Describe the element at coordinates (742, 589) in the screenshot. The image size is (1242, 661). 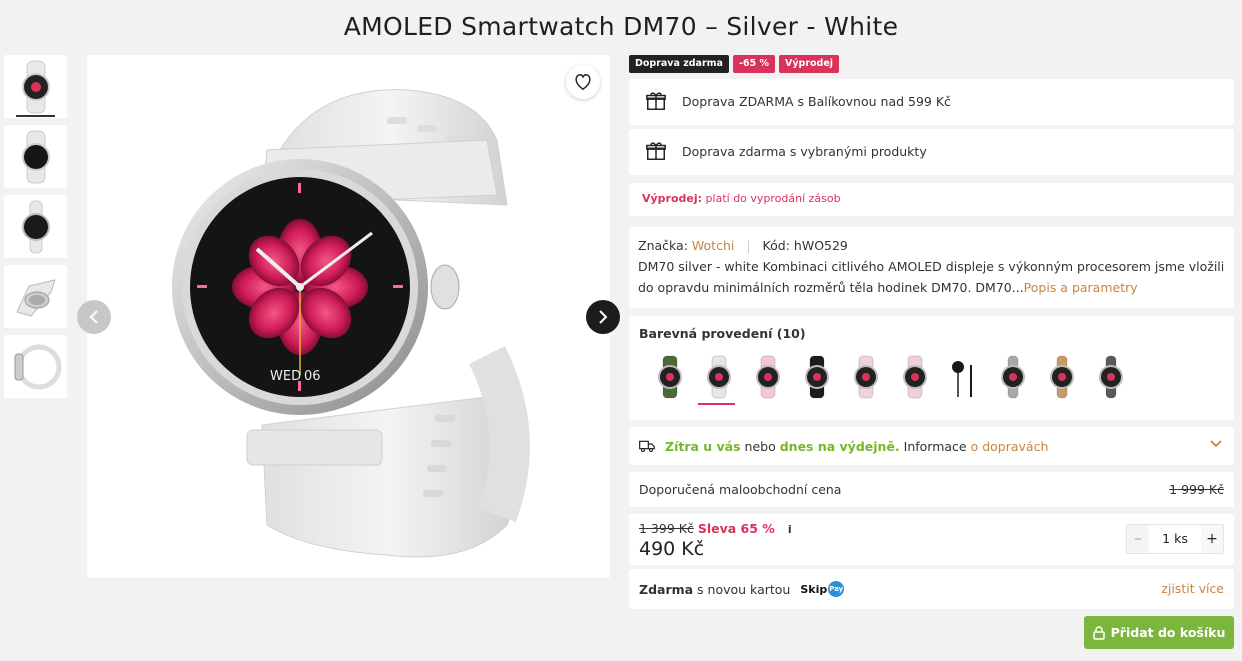
I see `skippay-text: s novou kartou` at that location.